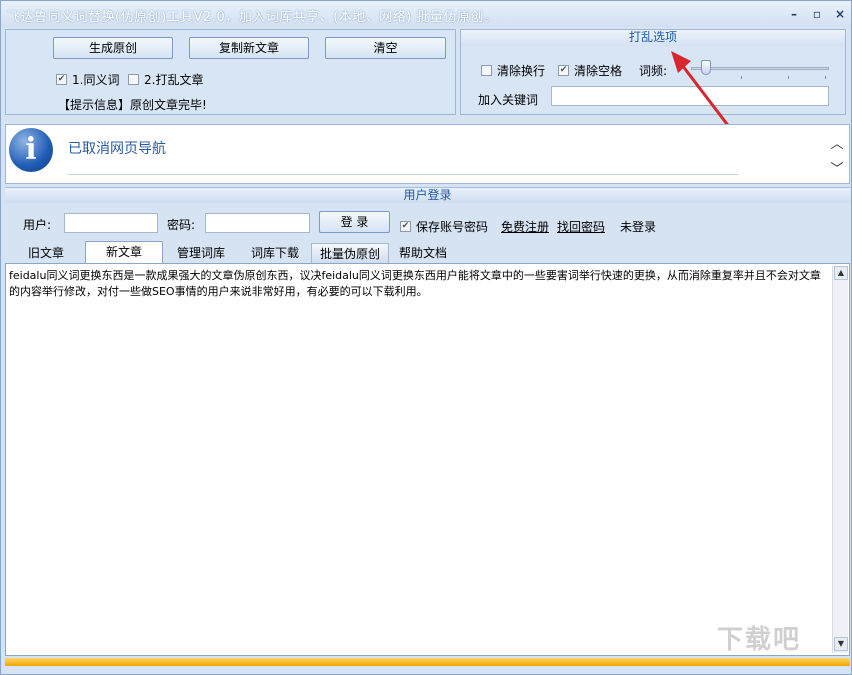 This screenshot has width=852, height=675. I want to click on info-message: 已取消网页导航, so click(117, 149).